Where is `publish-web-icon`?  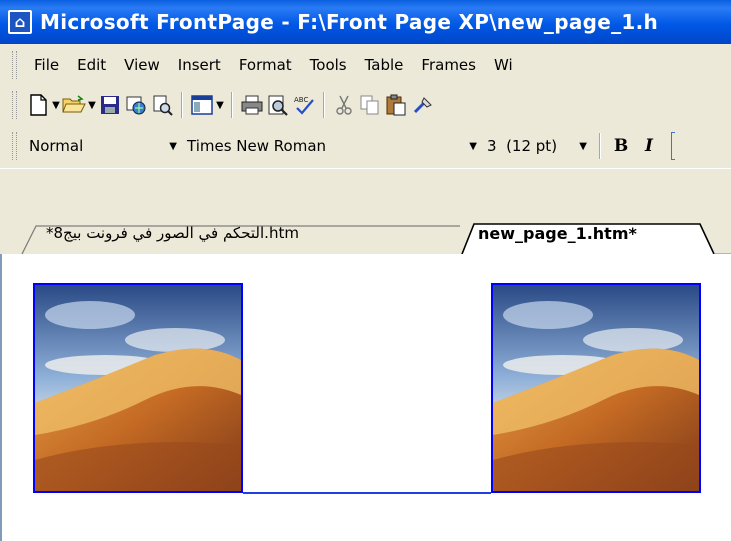 publish-web-icon is located at coordinates (136, 105).